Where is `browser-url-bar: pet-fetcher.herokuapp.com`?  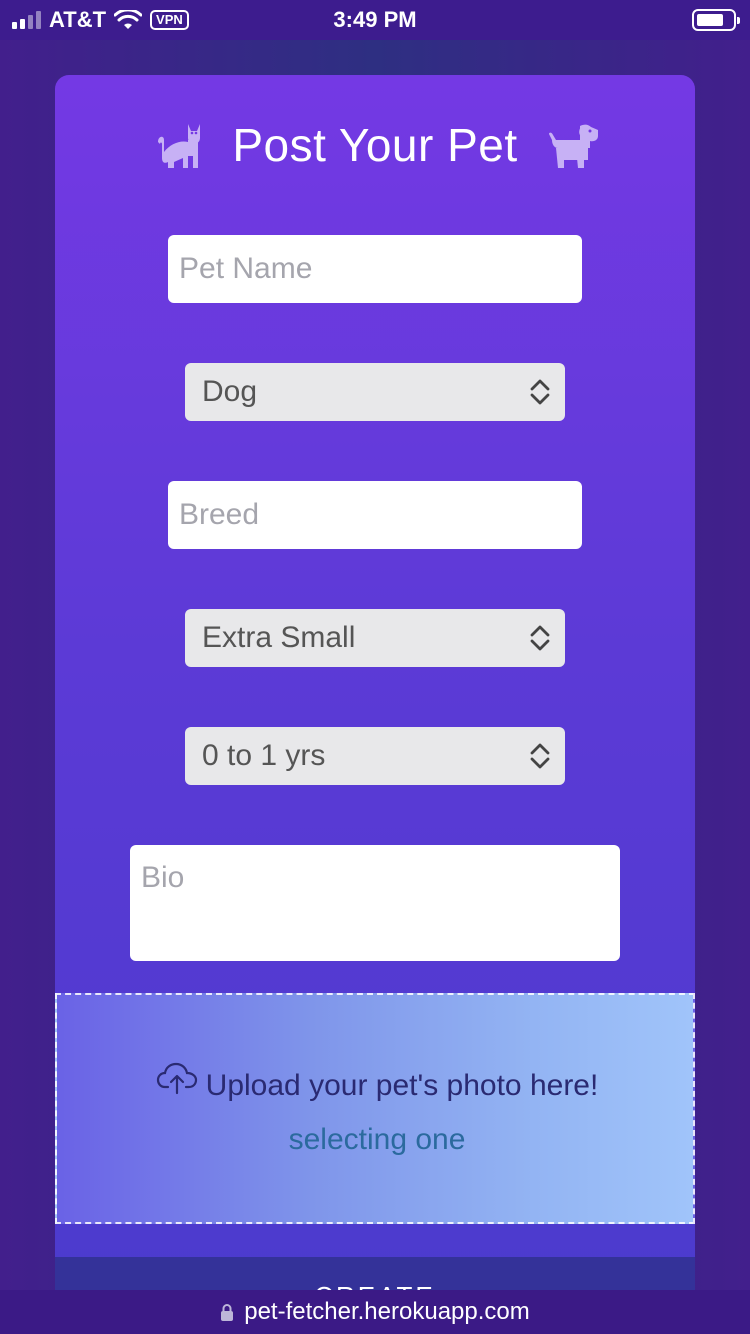 browser-url-bar: pet-fetcher.herokuapp.com is located at coordinates (375, 1312).